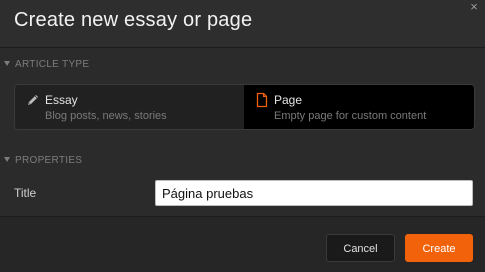 Image resolution: width=485 pixels, height=272 pixels. Describe the element at coordinates (314, 193) in the screenshot. I see `title-input` at that location.